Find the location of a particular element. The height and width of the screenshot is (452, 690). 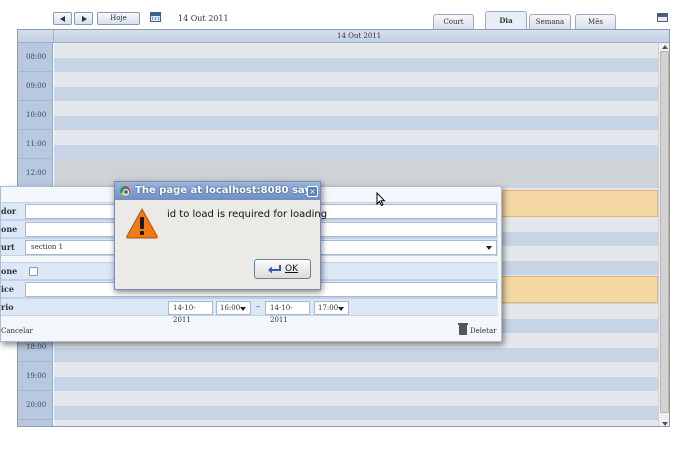

form-label: ice is located at coordinates (7, 289).